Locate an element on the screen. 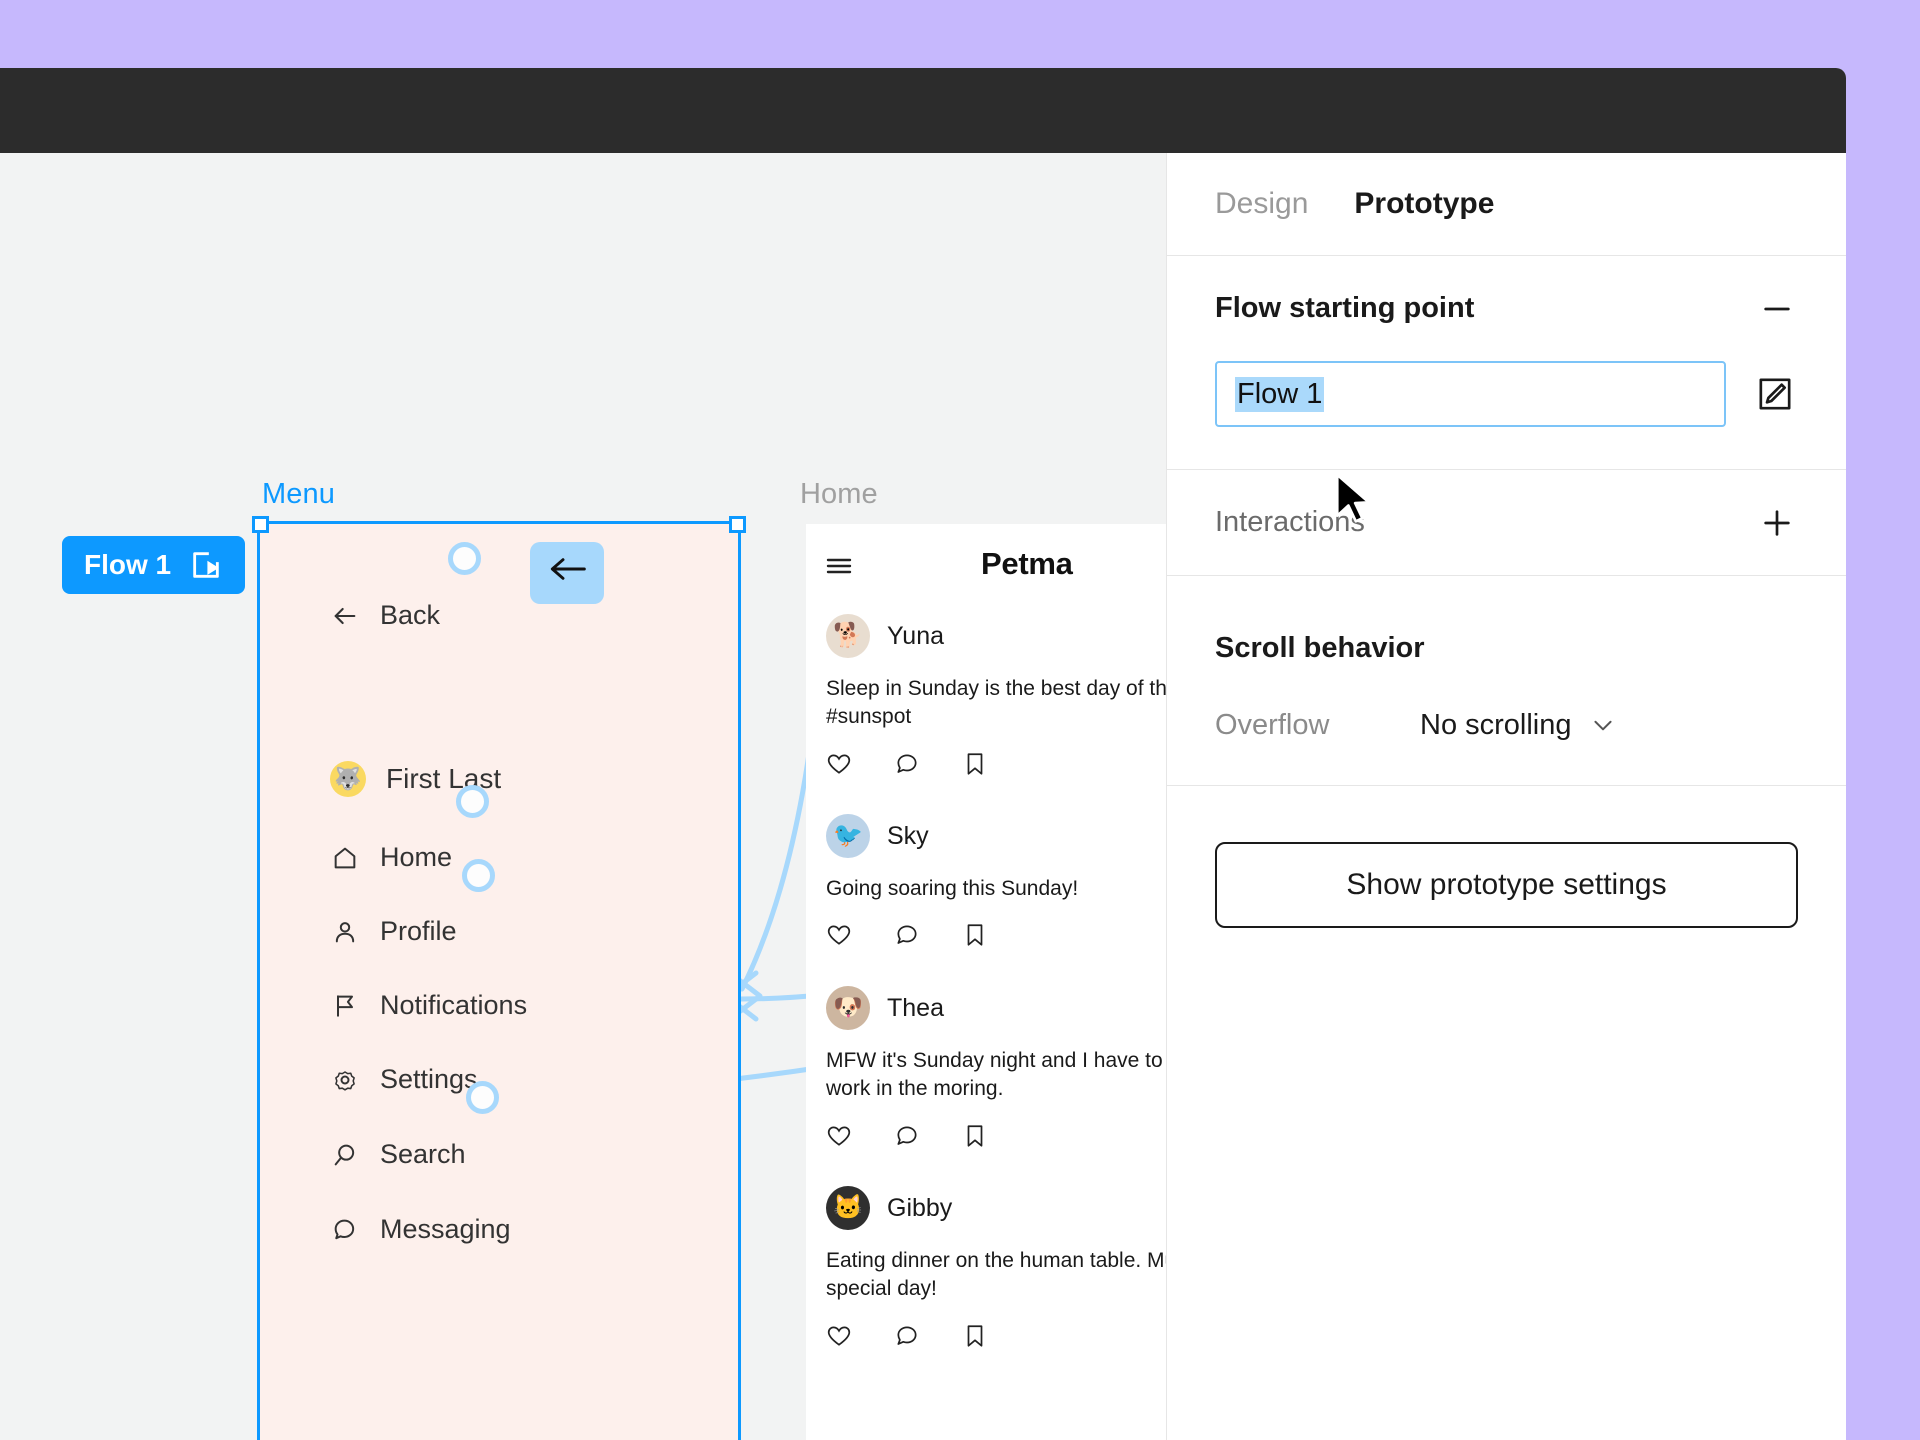  interactions-section: Interactions is located at coordinates (1506, 523).